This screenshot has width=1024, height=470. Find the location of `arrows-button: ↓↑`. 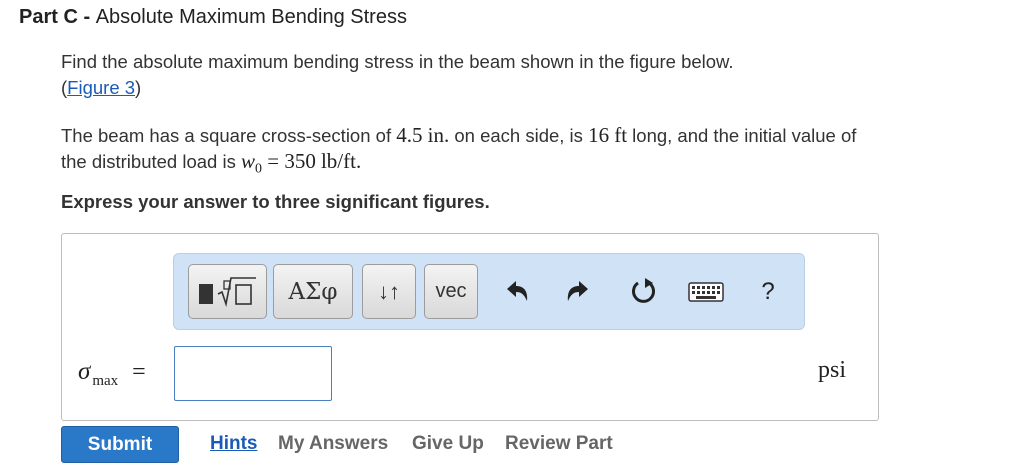

arrows-button: ↓↑ is located at coordinates (389, 291).